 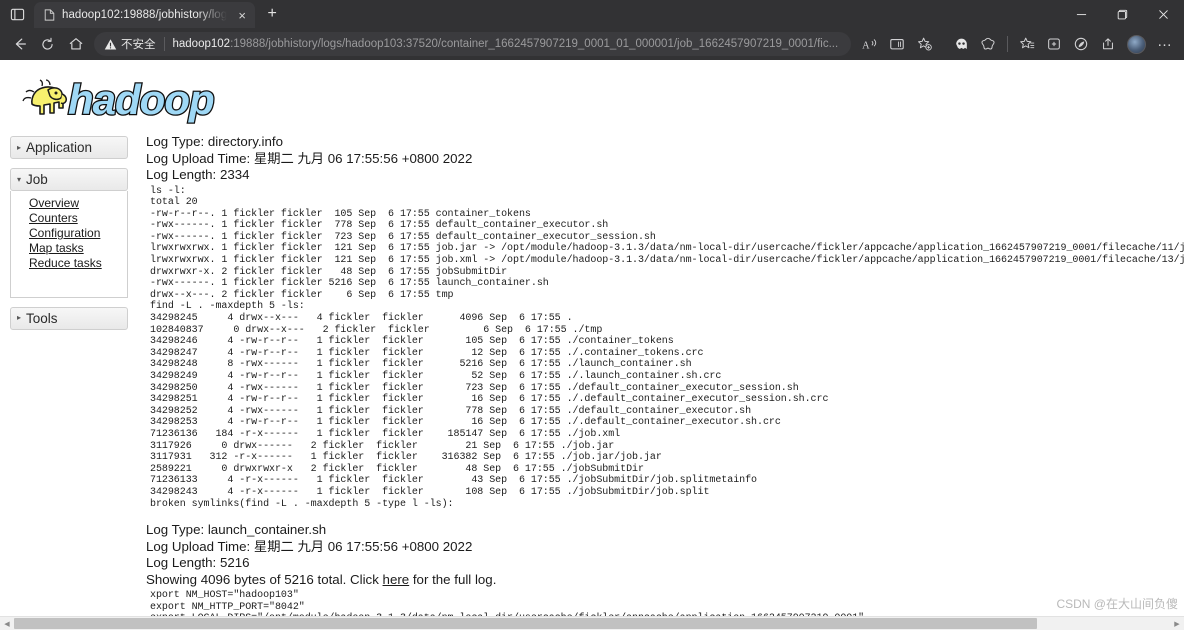 I want to click on csdn-watermark: CSDN @在大山间负傻, so click(x=1117, y=604).